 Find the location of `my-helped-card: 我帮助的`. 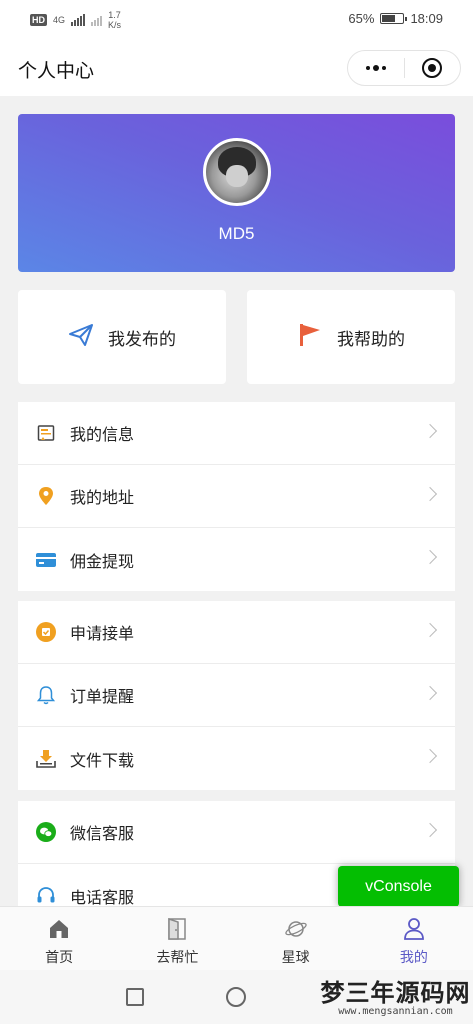

my-helped-card: 我帮助的 is located at coordinates (351, 337).